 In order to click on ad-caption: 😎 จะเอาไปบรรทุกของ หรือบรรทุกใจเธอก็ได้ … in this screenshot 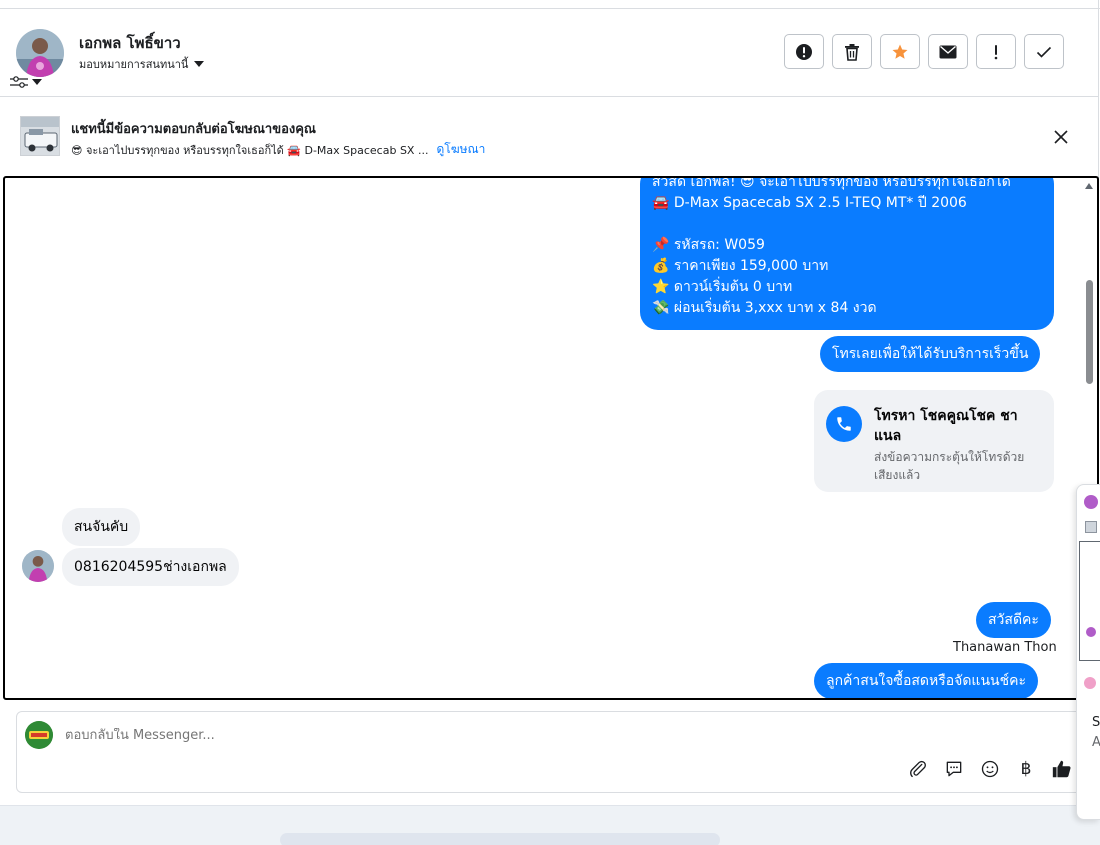, I will do `click(250, 150)`.